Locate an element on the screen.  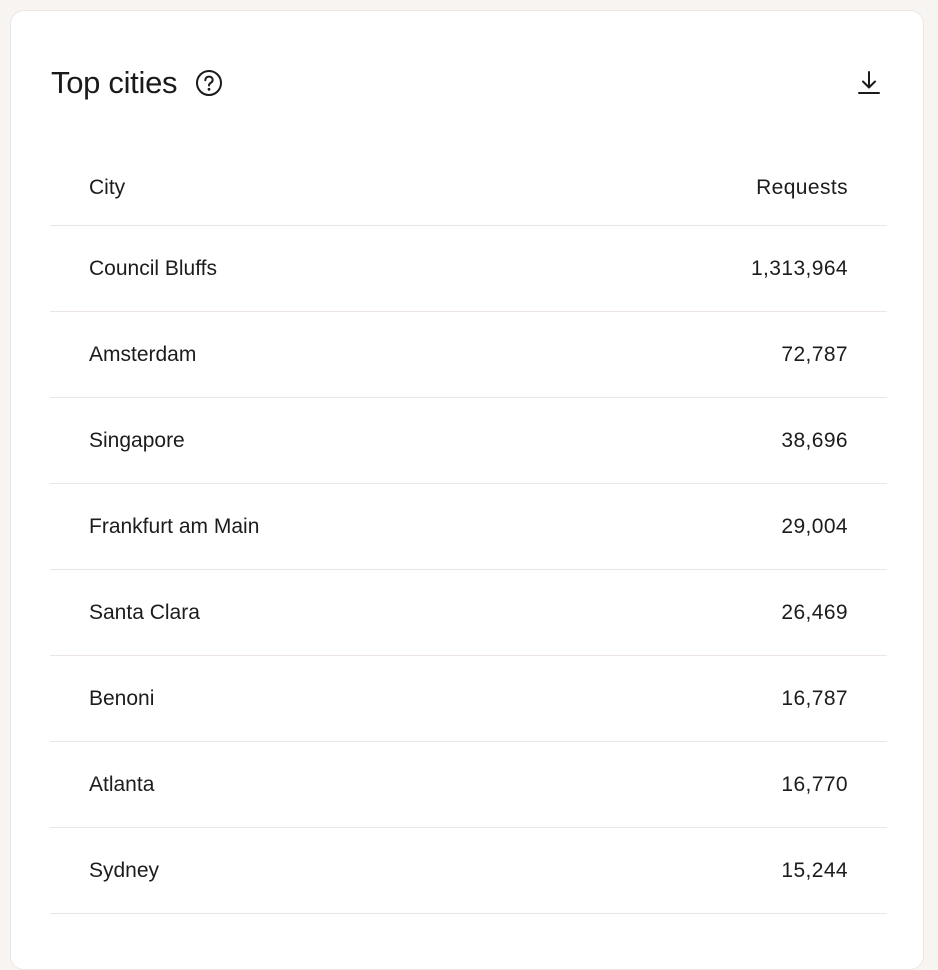
city-name: Singapore is located at coordinates (137, 440).